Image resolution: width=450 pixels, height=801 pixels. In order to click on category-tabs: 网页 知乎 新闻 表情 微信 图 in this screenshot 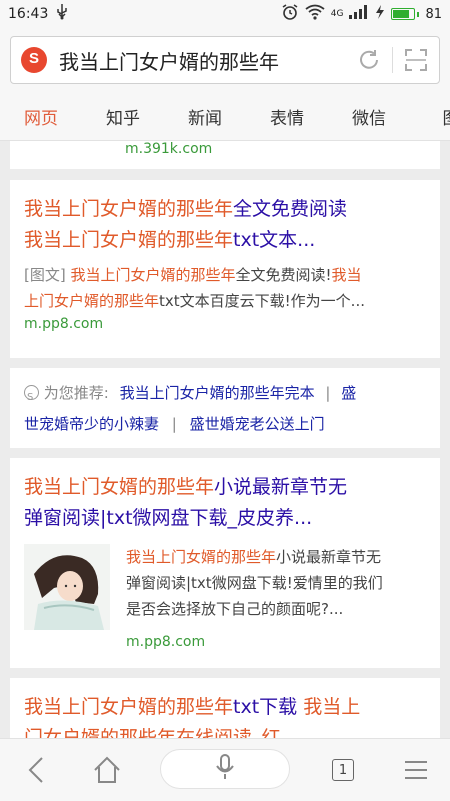, I will do `click(225, 116)`.